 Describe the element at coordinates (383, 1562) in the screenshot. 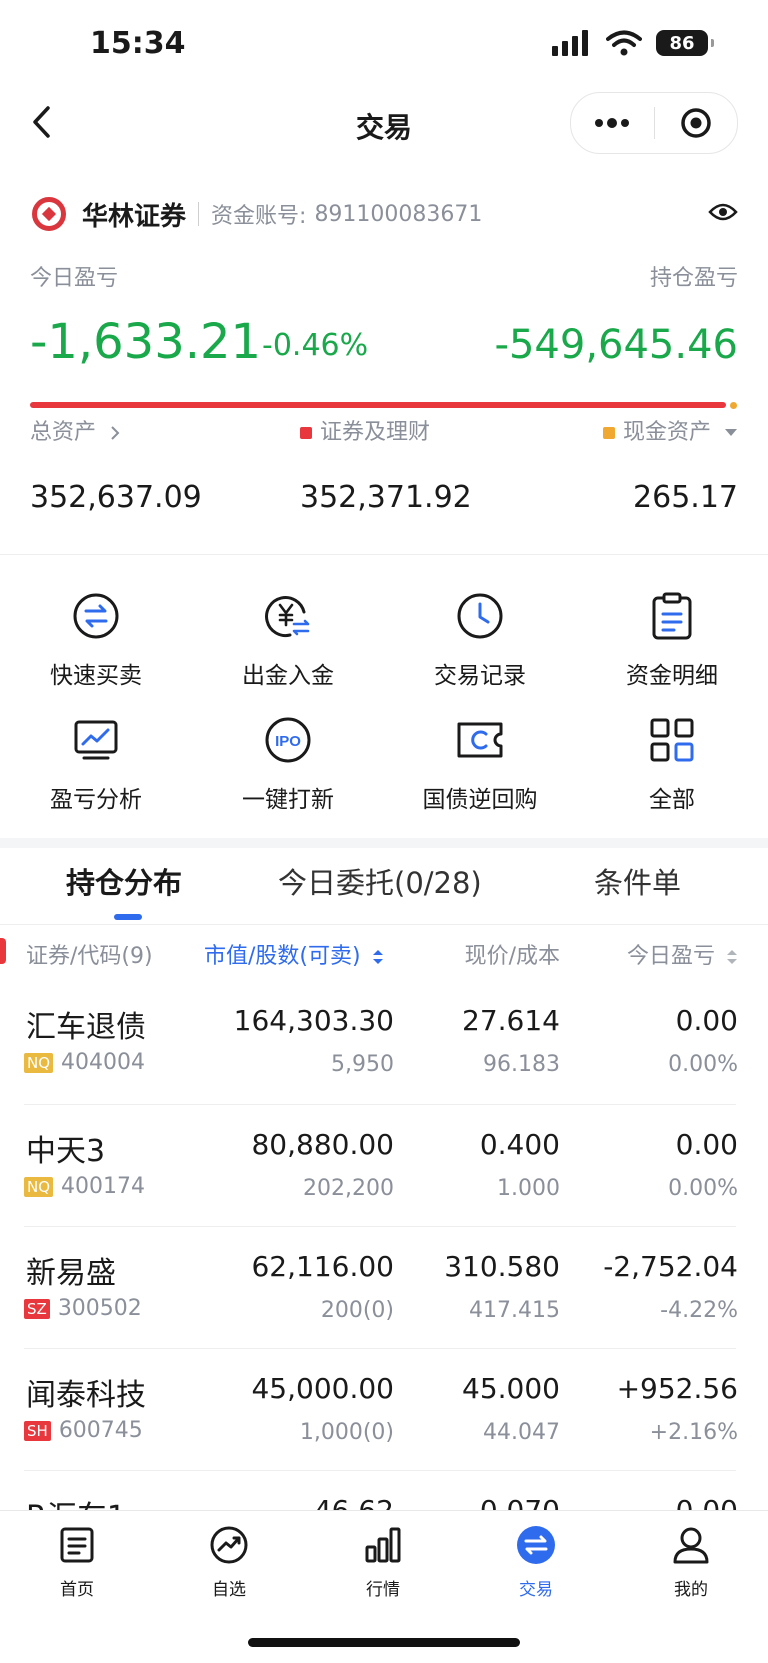

I see `tabbar-item-market: 行情` at that location.